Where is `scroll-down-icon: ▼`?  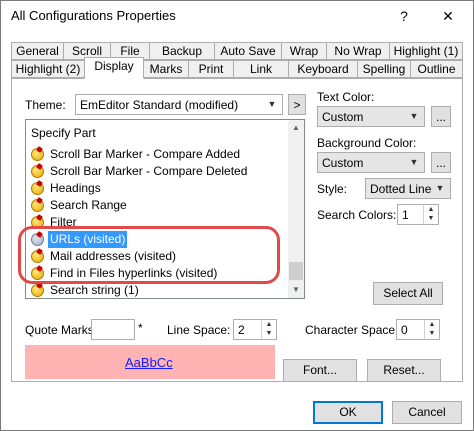
scroll-down-icon: ▼ is located at coordinates (296, 290).